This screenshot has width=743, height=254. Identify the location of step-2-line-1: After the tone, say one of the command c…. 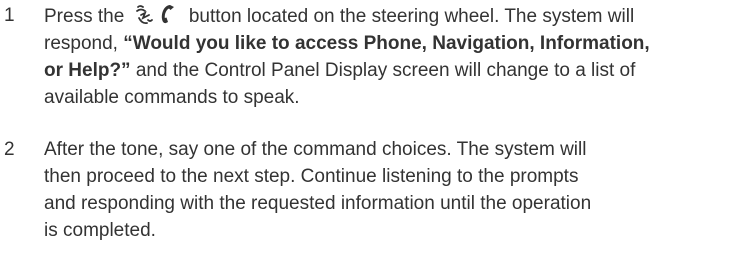
(315, 149).